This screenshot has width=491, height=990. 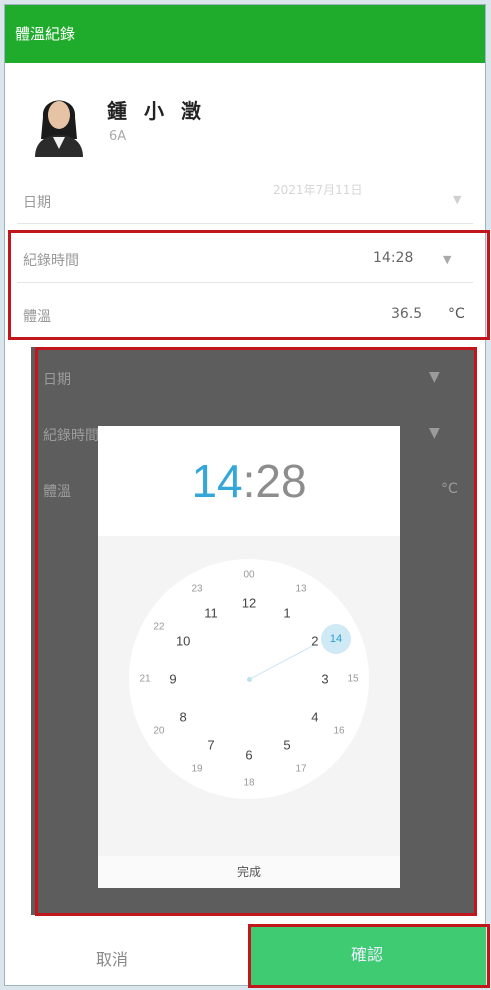 I want to click on clock-hour-9: 9, so click(x=172, y=679).